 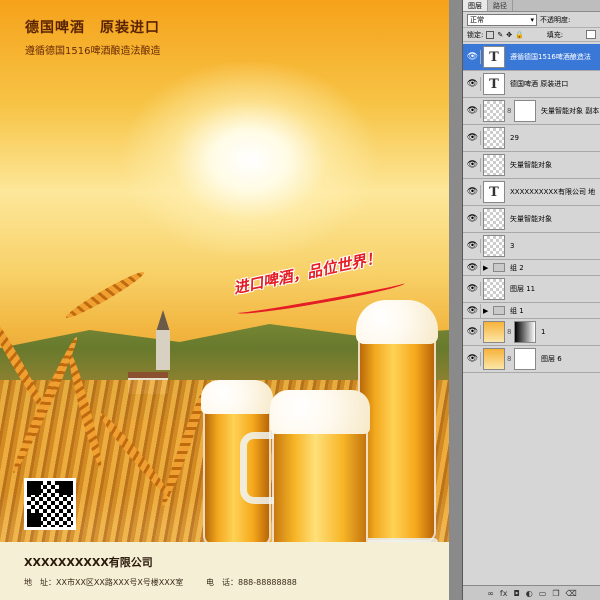 What do you see at coordinates (494, 359) in the screenshot?
I see `photo-thumbnail` at bounding box center [494, 359].